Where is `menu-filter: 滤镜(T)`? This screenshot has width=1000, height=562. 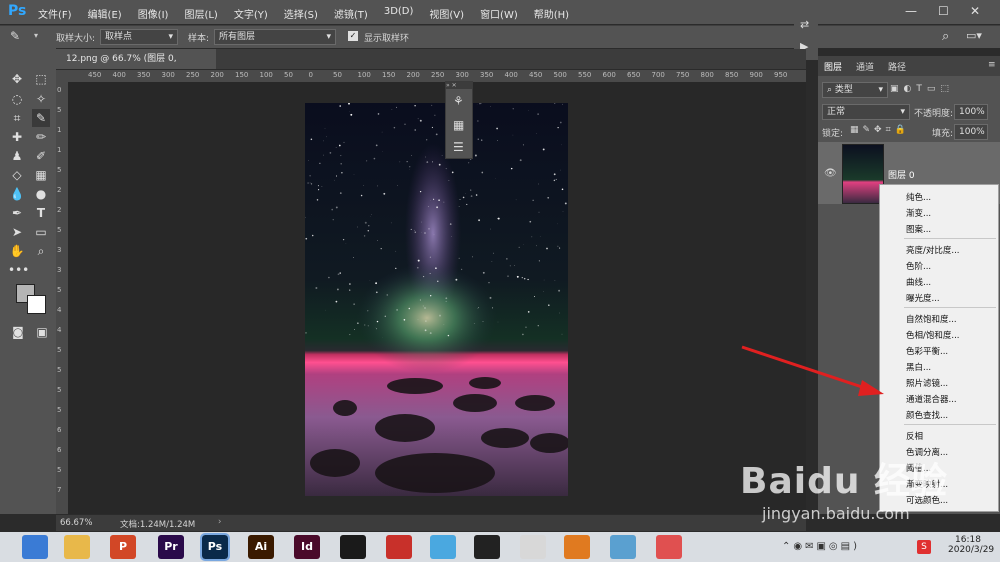 menu-filter: 滤镜(T) is located at coordinates (351, 13).